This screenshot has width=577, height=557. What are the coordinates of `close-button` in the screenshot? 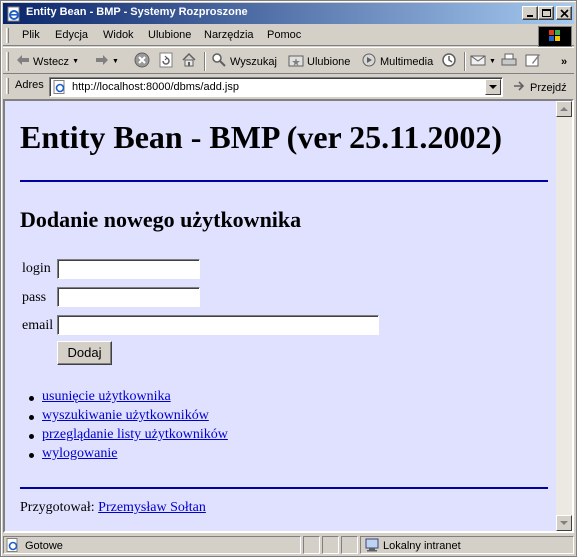 It's located at (564, 13).